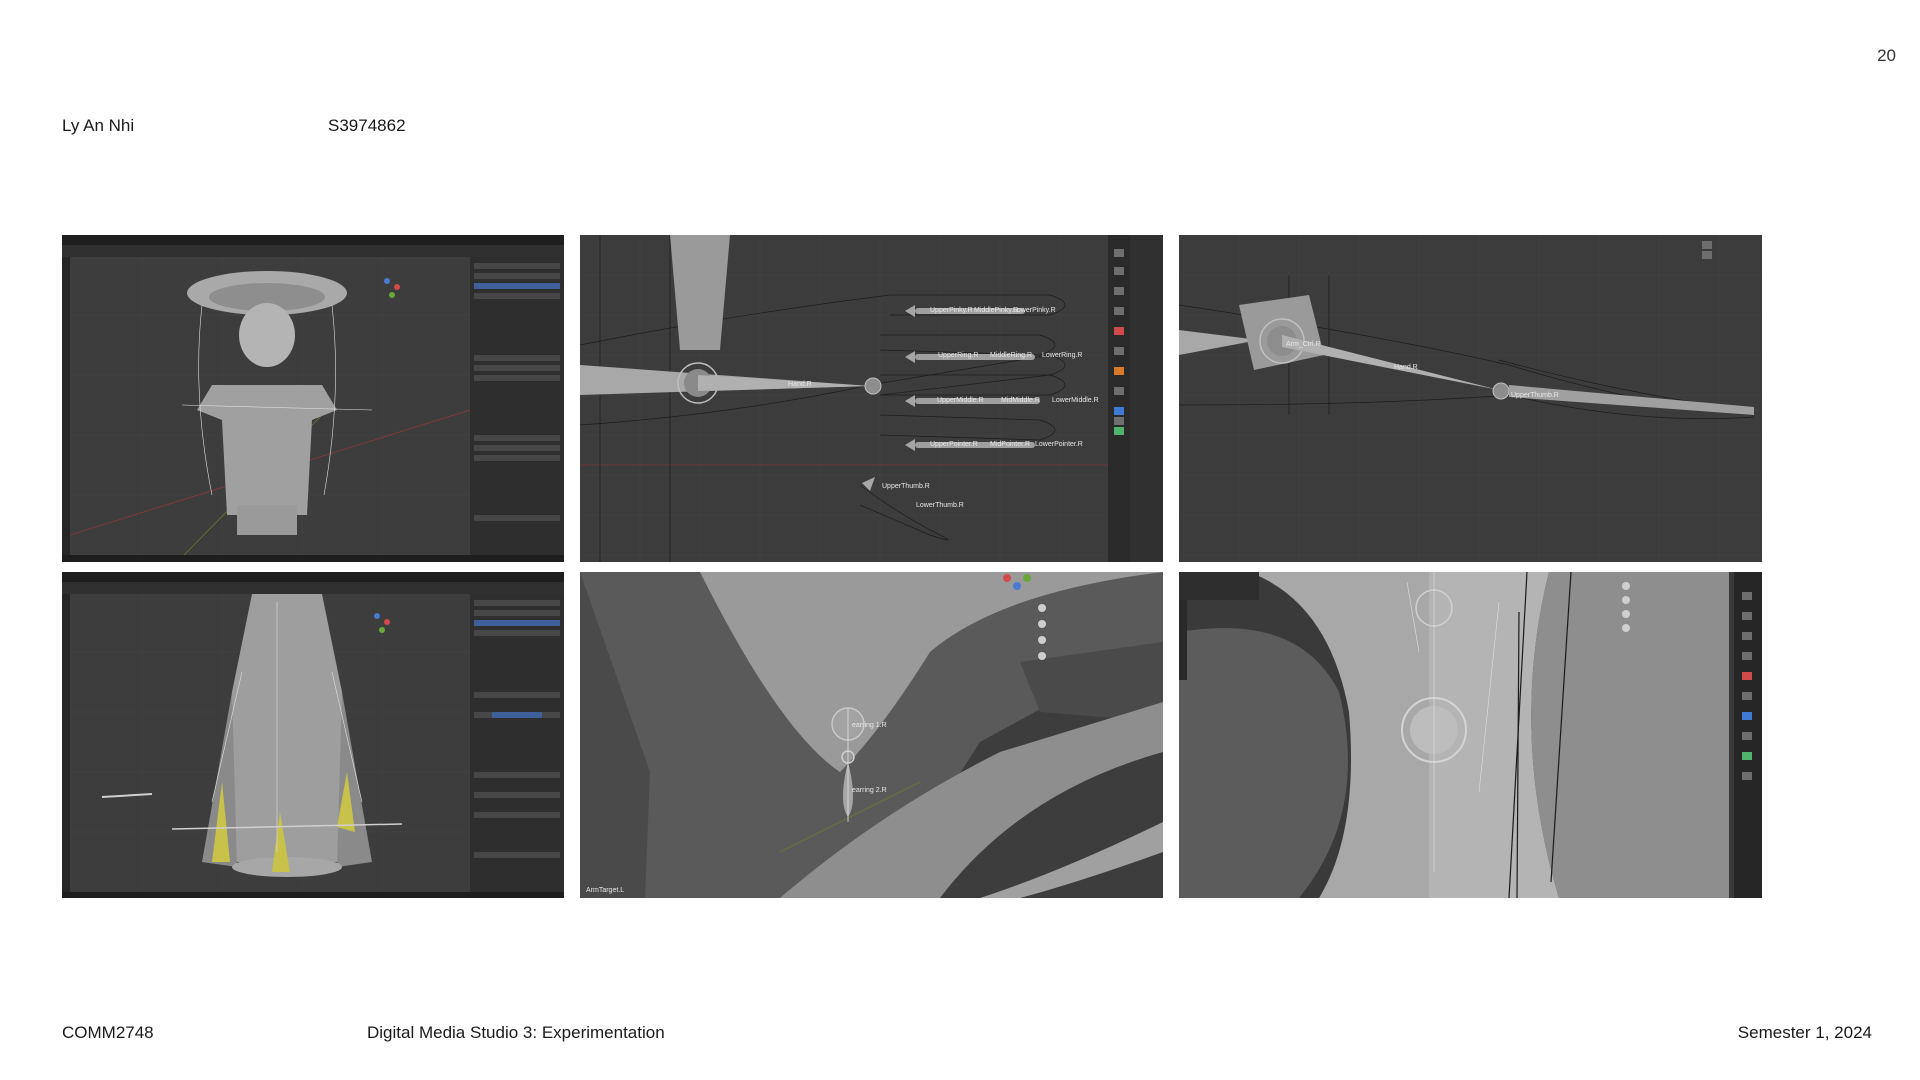 This screenshot has width=1920, height=1080. What do you see at coordinates (1804, 1032) in the screenshot?
I see `footer-semester: Semester 1, 2024` at bounding box center [1804, 1032].